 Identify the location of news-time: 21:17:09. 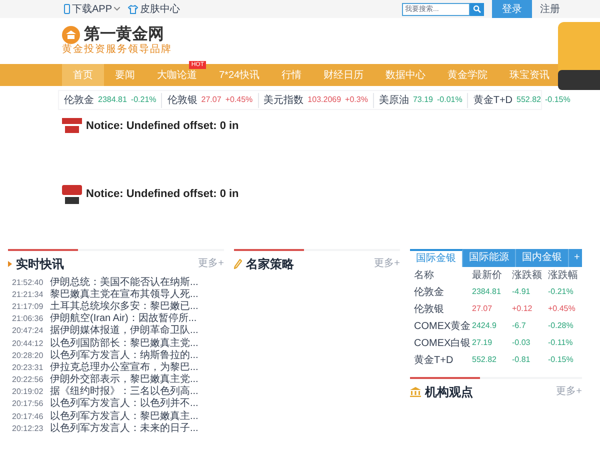
(28, 306).